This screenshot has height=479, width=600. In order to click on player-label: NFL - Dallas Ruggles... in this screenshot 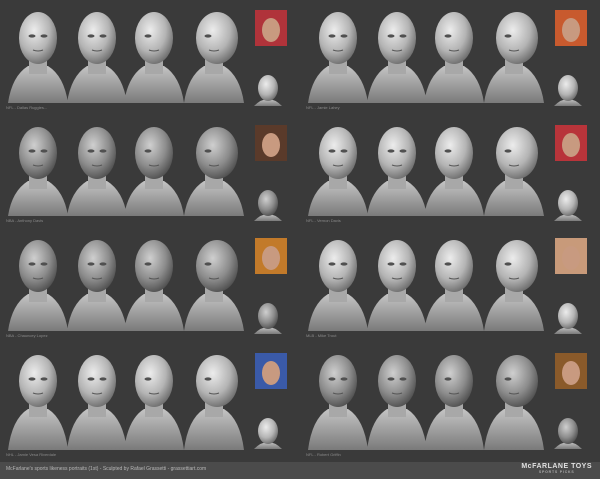, I will do `click(27, 107)`.